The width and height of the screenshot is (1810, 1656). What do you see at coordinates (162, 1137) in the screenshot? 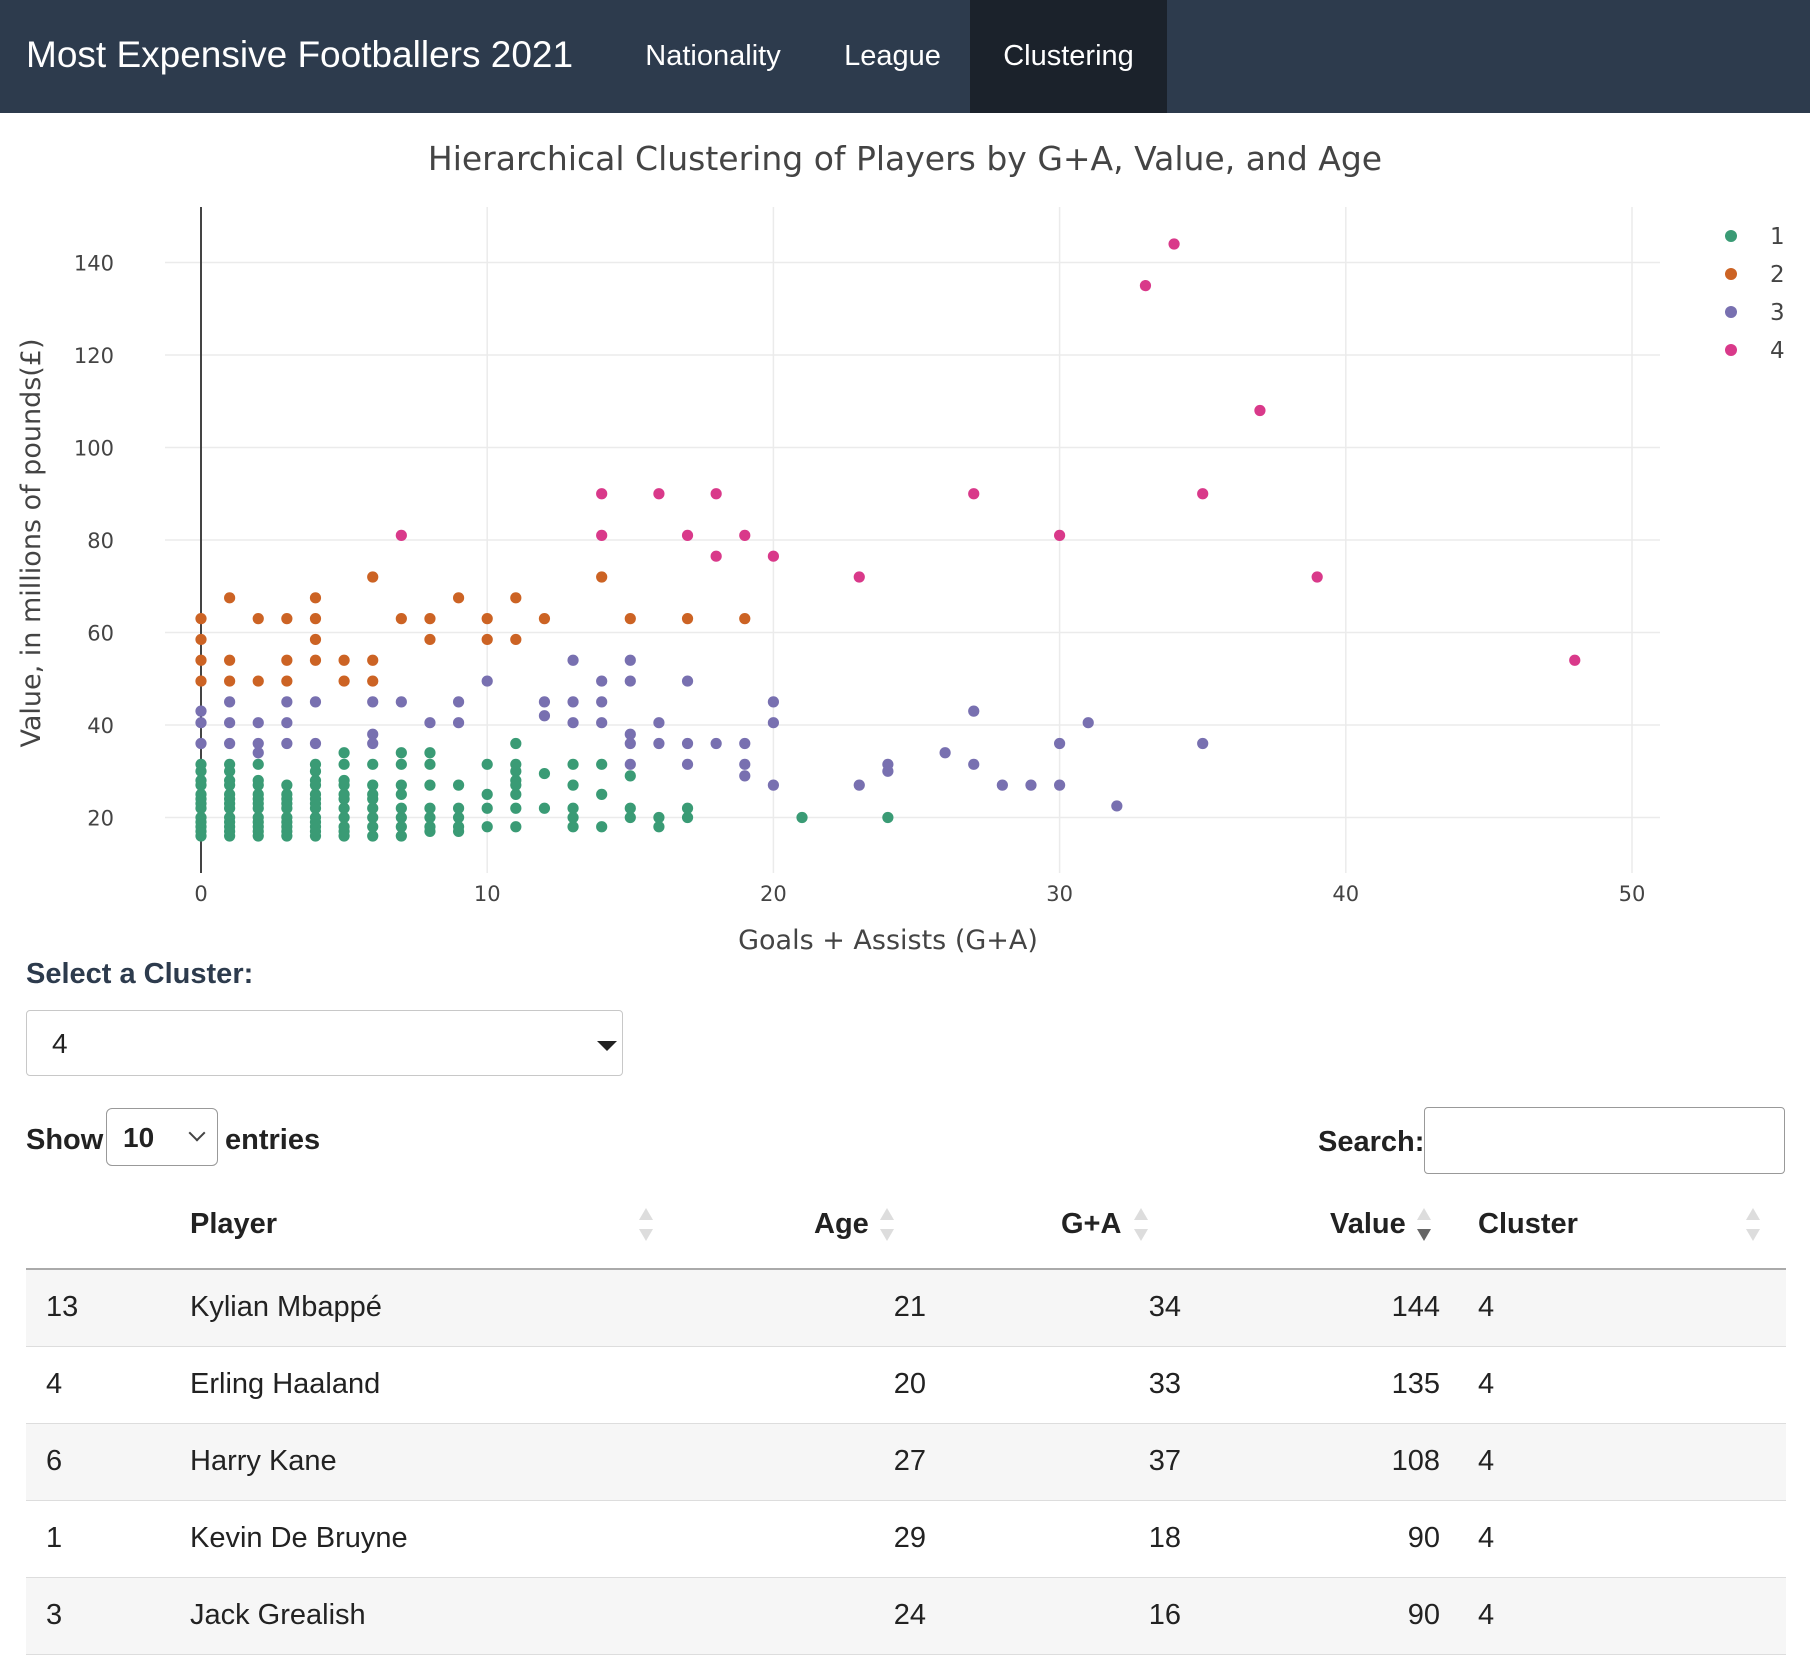
I see `entries-length-select: 10` at bounding box center [162, 1137].